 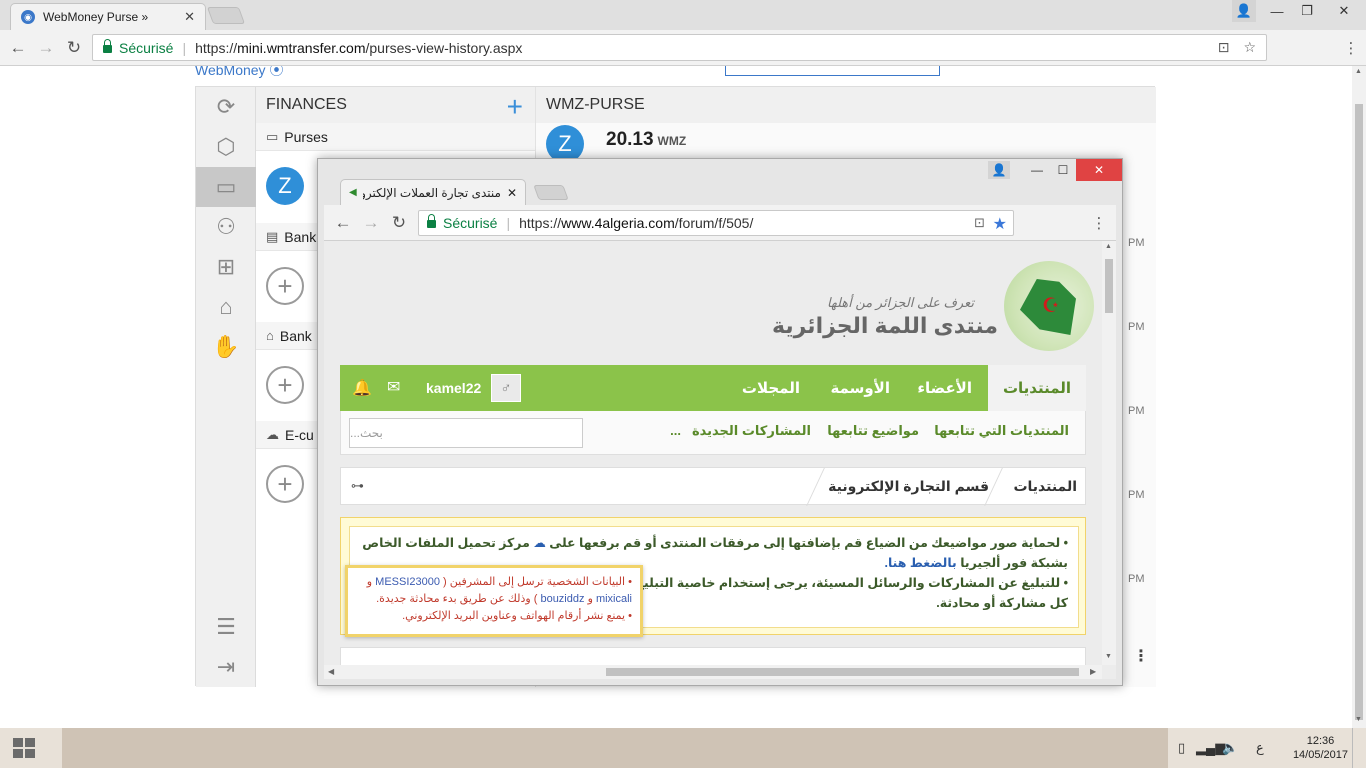 What do you see at coordinates (226, 187) in the screenshot?
I see `wallet-icon: ▭` at bounding box center [226, 187].